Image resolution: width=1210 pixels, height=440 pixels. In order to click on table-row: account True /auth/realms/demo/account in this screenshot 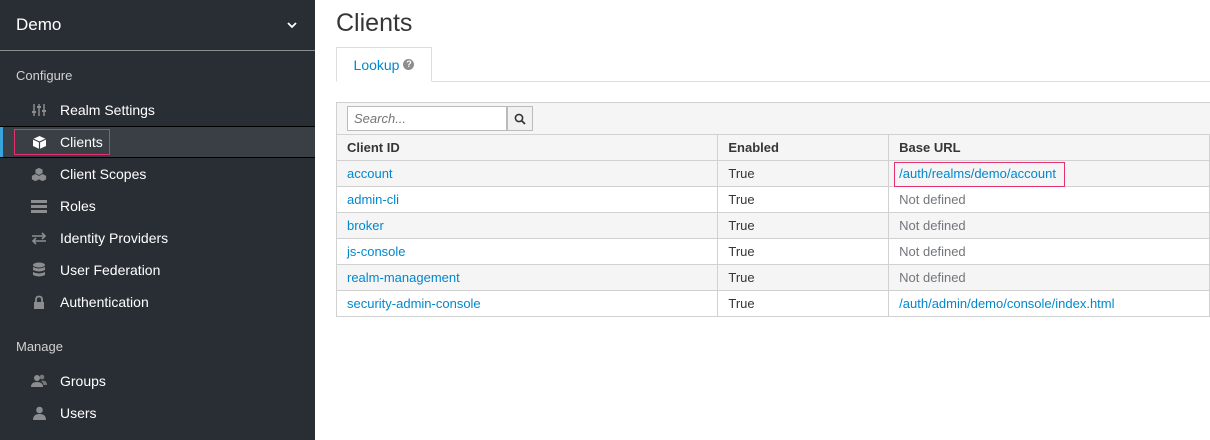, I will do `click(772, 173)`.